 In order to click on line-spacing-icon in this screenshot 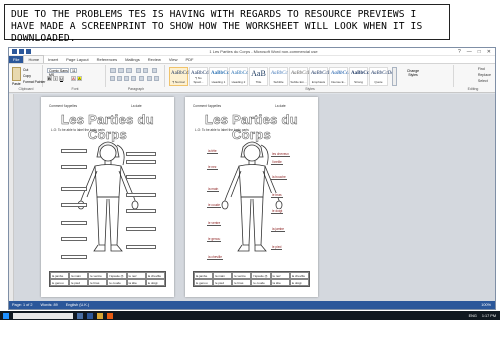, I will do `click(141, 78)`.